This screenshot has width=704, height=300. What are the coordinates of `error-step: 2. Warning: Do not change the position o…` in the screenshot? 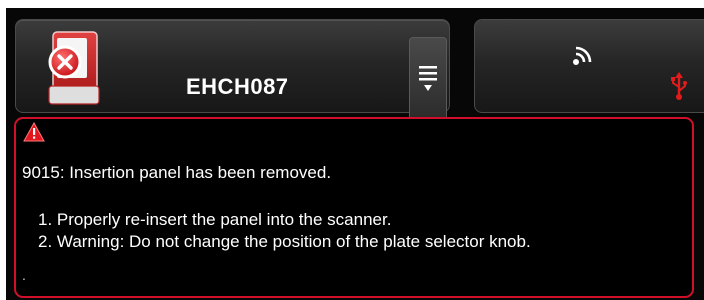 It's located at (284, 241).